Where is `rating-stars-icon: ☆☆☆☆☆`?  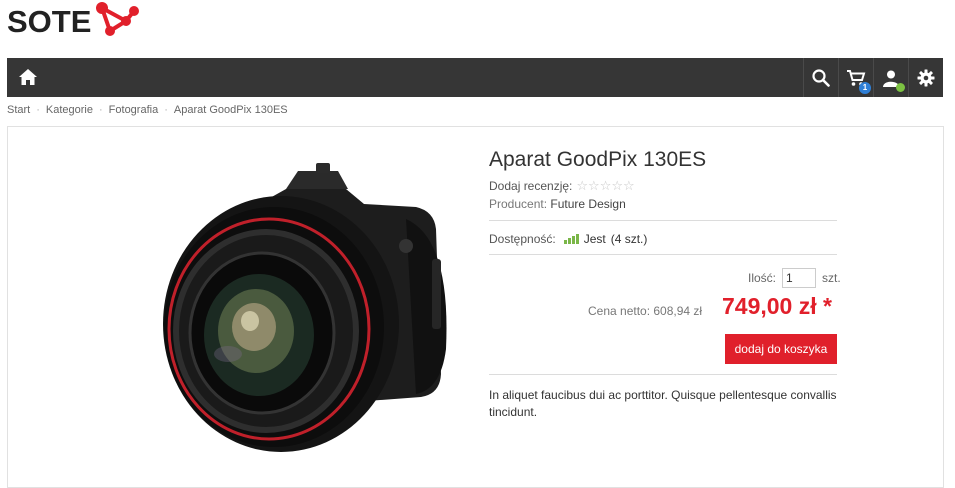
rating-stars-icon: ☆☆☆☆☆ is located at coordinates (605, 186).